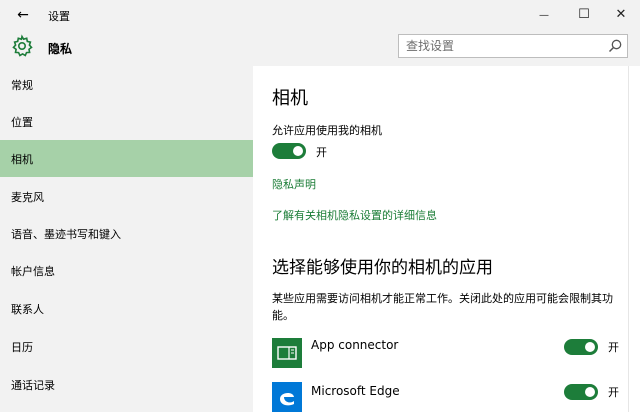  What do you see at coordinates (382, 268) in the screenshot?
I see `section-heading-apps: 选择能够使用你的相机的应用` at bounding box center [382, 268].